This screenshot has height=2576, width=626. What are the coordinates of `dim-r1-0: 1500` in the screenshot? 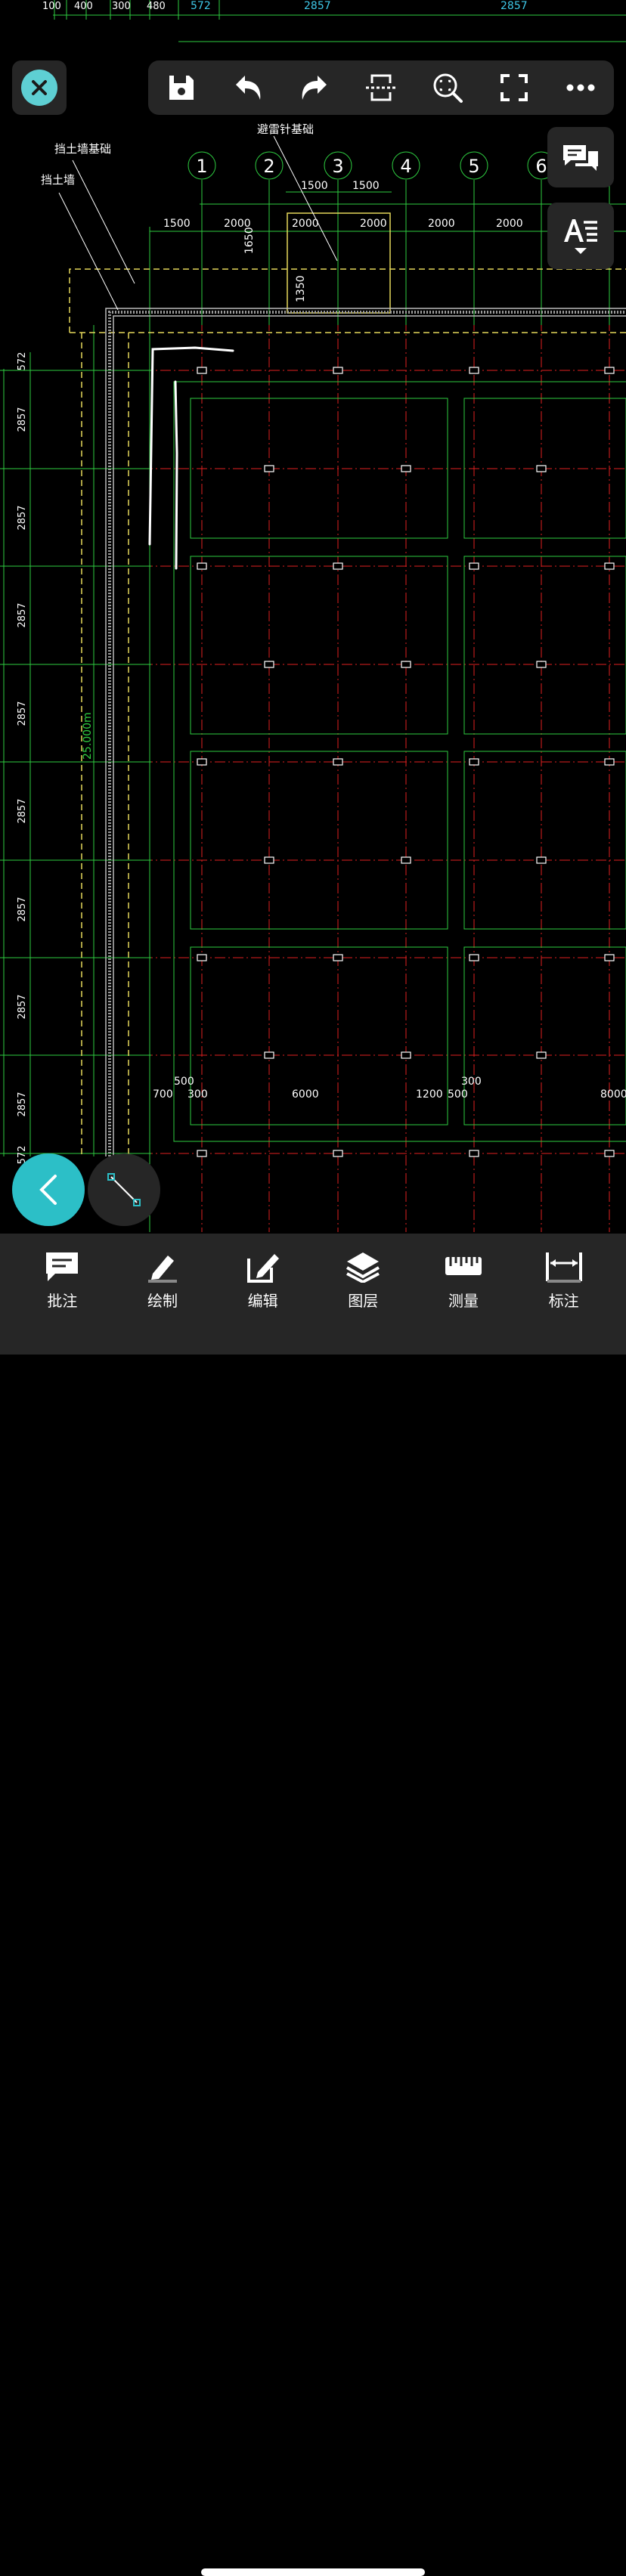 It's located at (315, 186).